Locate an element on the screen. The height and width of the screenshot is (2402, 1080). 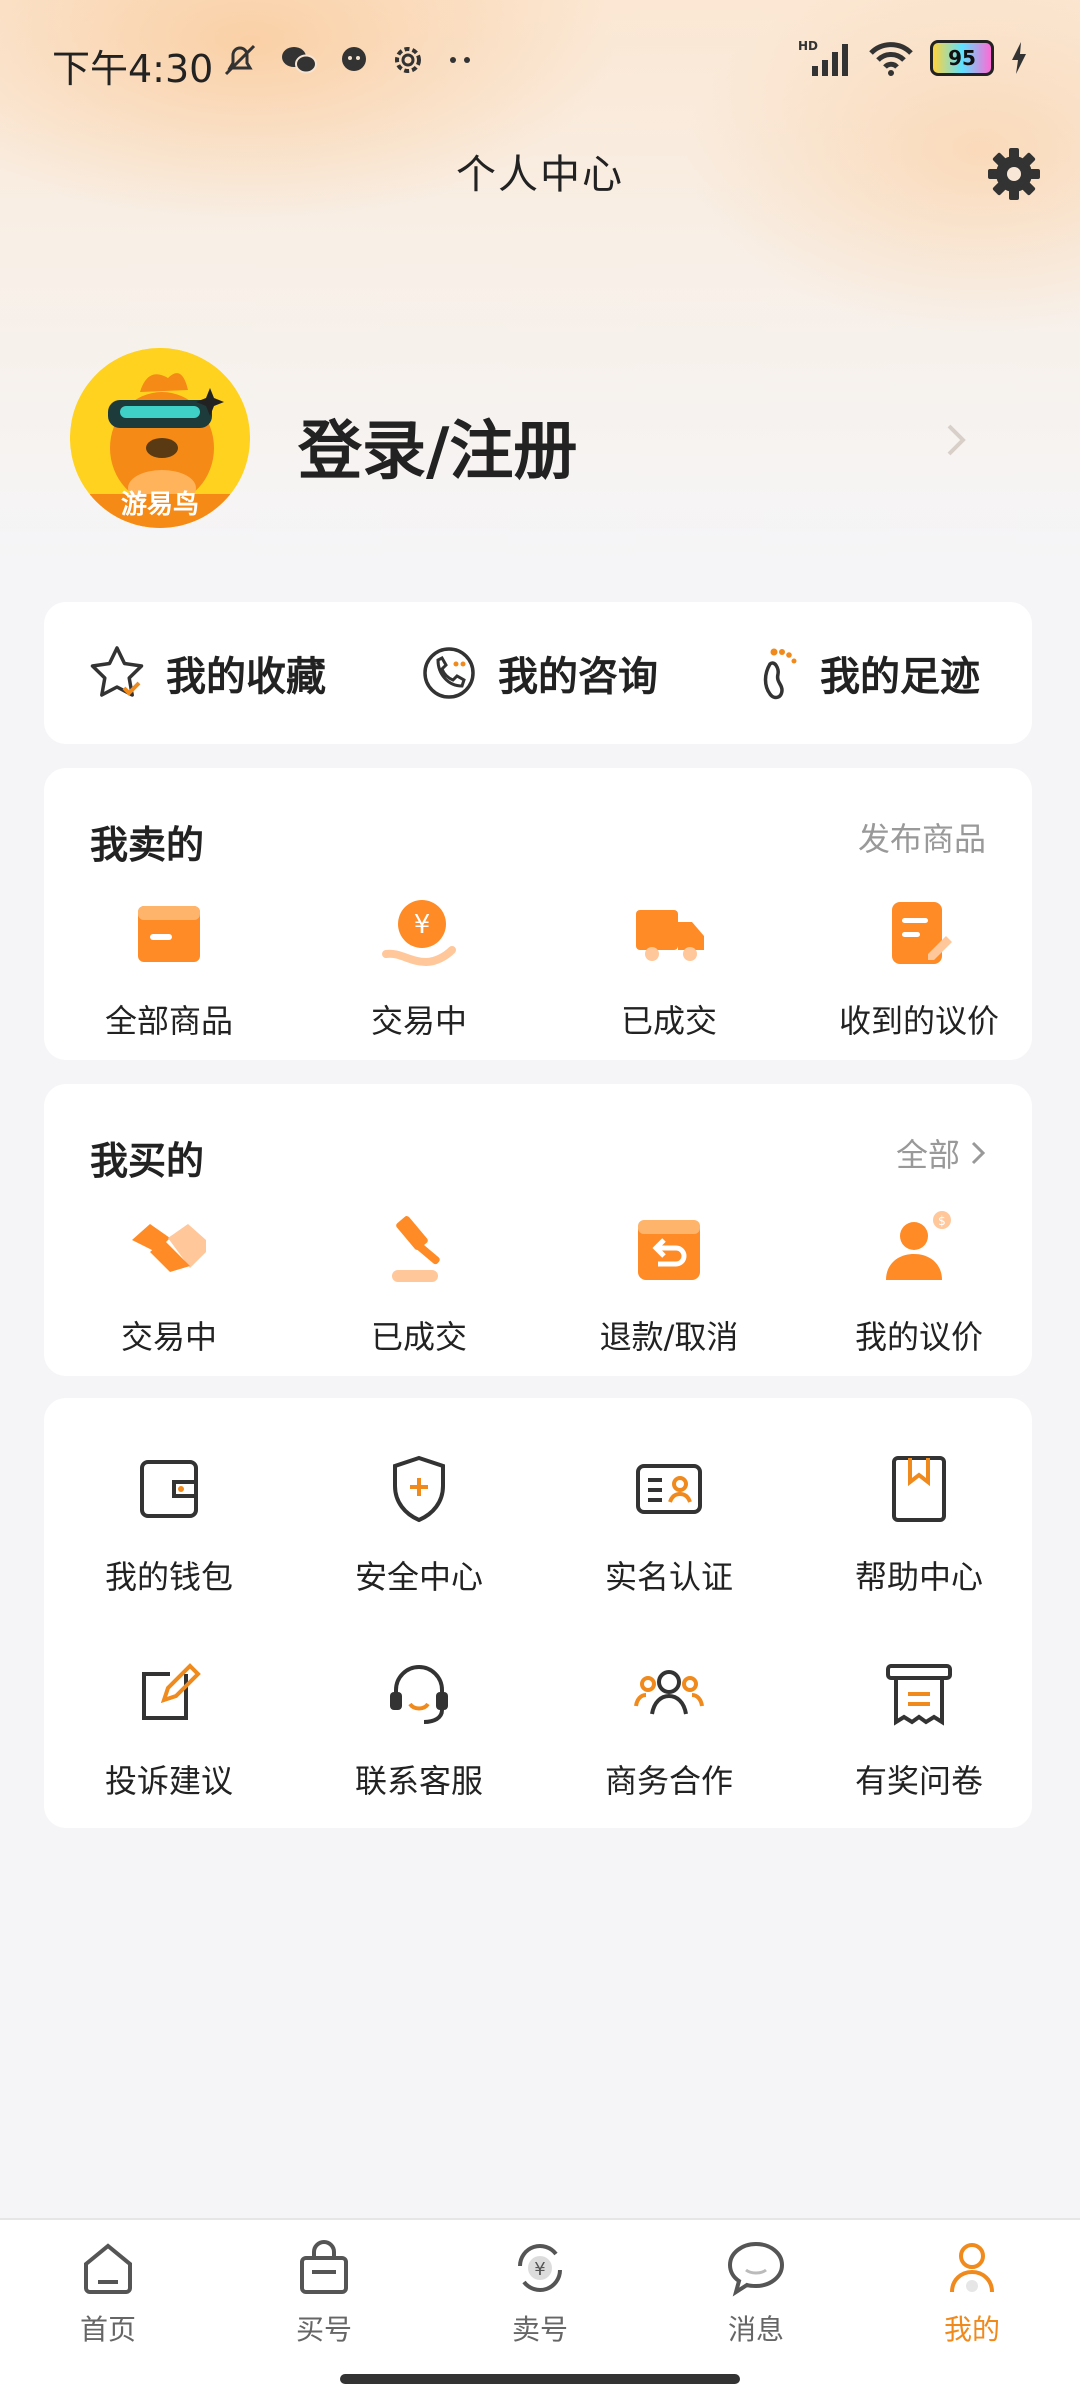
chat-bubble-icon is located at coordinates (756, 2269).